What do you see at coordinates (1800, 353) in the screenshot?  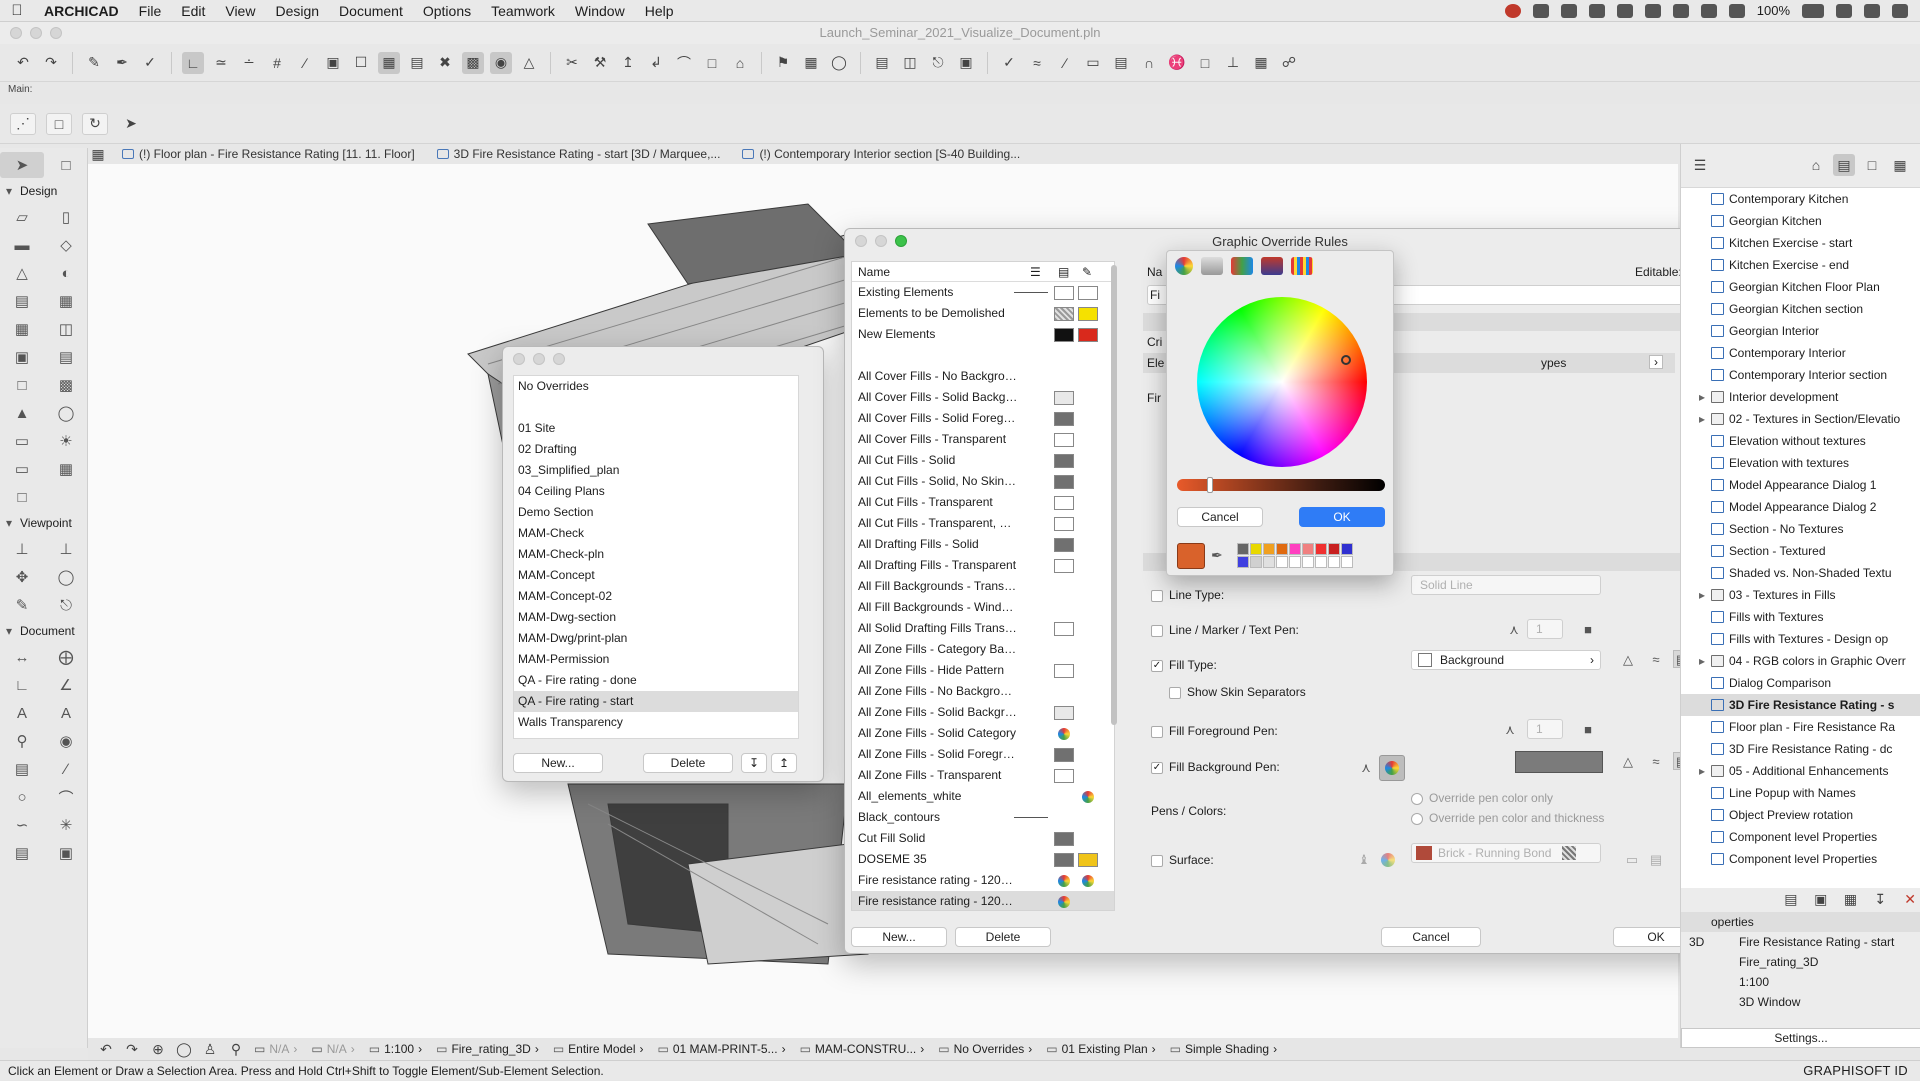 I see `navigator-view: Contemporary Interior` at bounding box center [1800, 353].